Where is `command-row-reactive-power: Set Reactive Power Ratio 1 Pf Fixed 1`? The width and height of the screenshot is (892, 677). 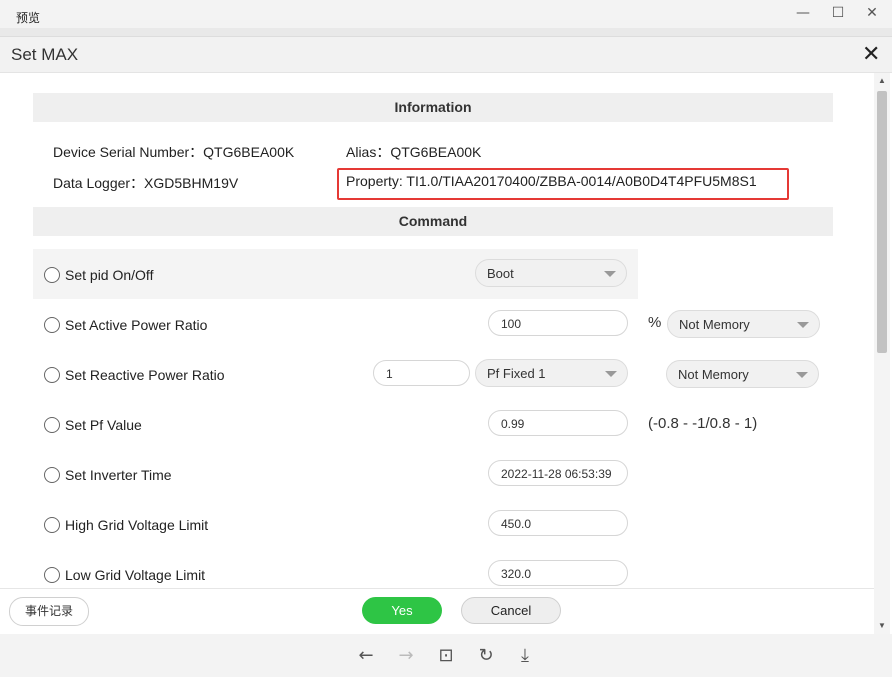 command-row-reactive-power: Set Reactive Power Ratio 1 Pf Fixed 1 is located at coordinates (335, 374).